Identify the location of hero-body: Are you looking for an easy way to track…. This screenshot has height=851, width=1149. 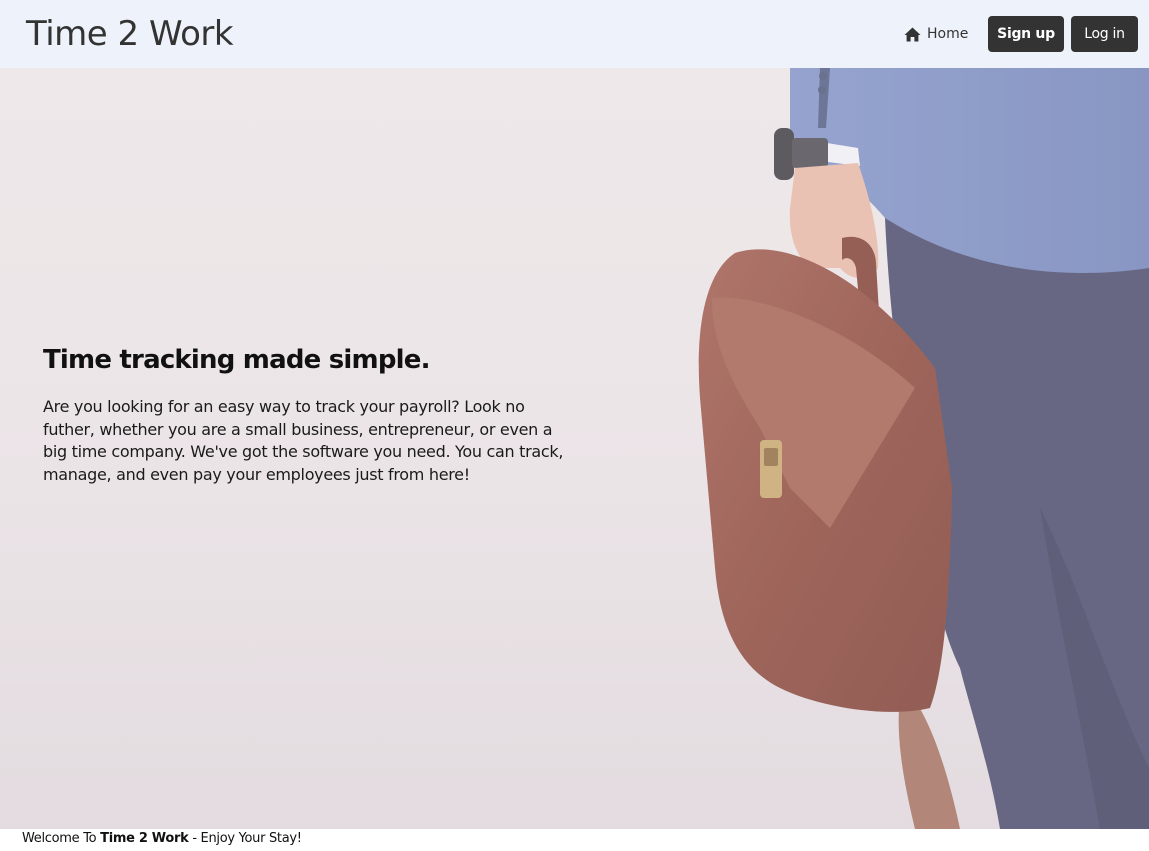
(303, 440).